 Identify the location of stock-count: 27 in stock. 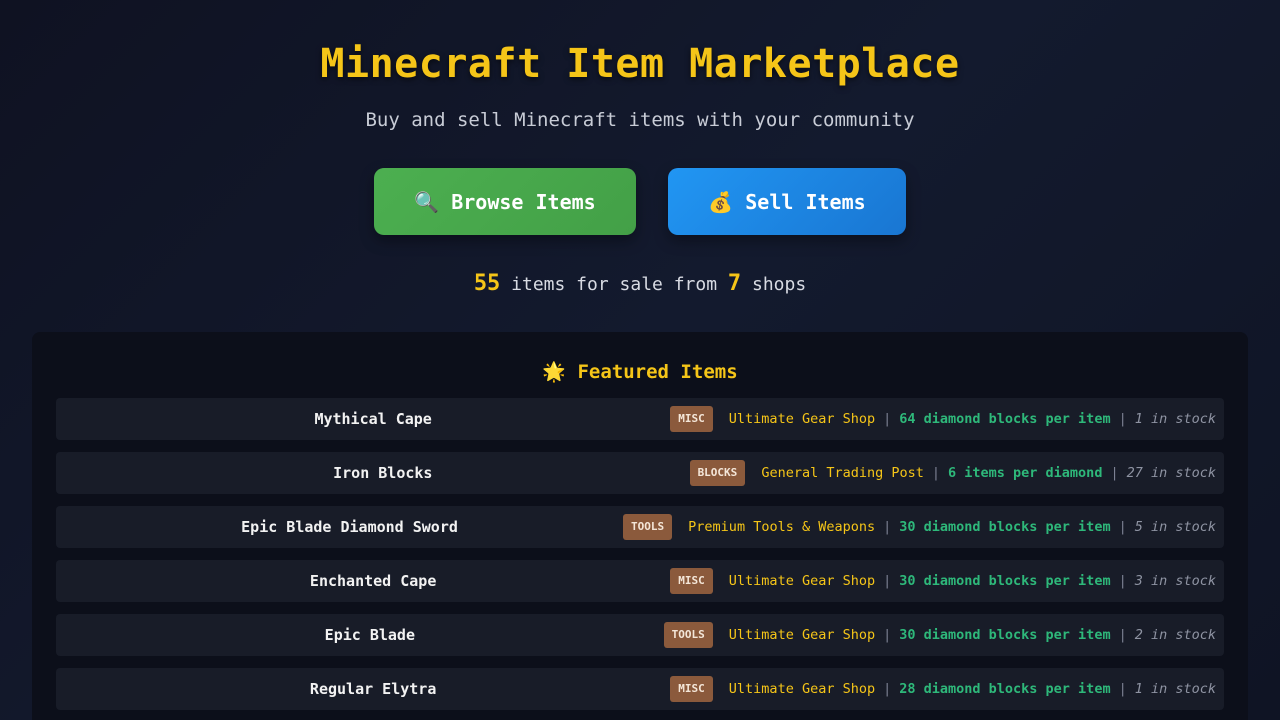
(1171, 473).